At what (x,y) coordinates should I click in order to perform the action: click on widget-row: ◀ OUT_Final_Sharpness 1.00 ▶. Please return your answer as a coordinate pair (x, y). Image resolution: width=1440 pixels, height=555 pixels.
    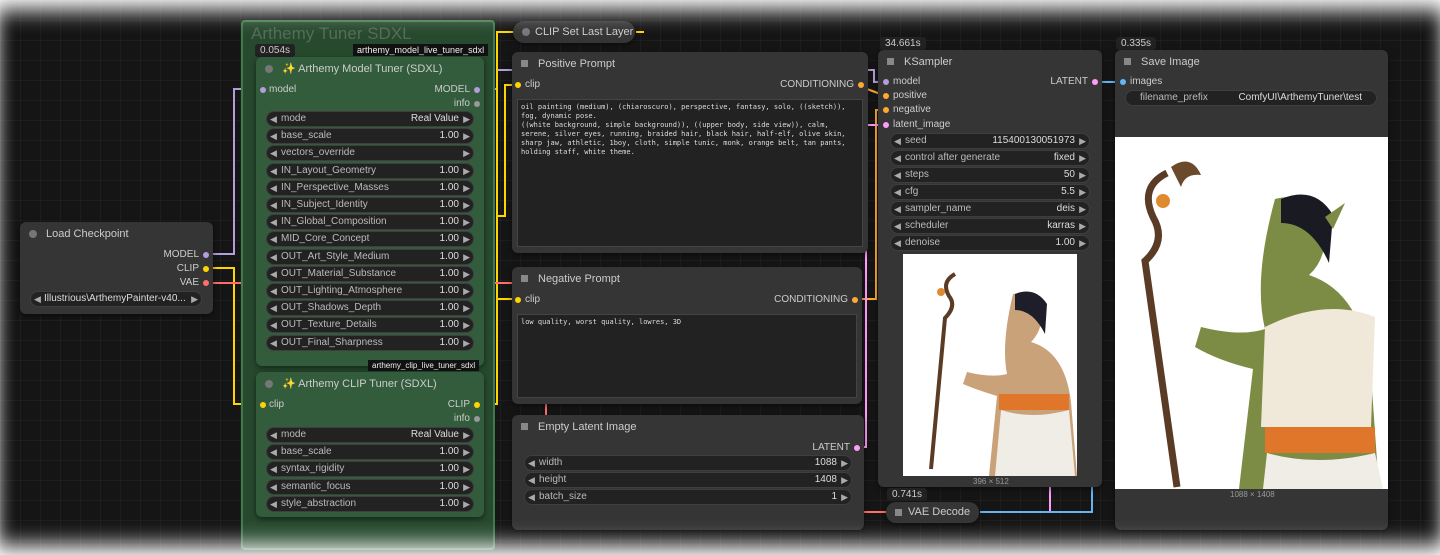
    Looking at the image, I should click on (370, 342).